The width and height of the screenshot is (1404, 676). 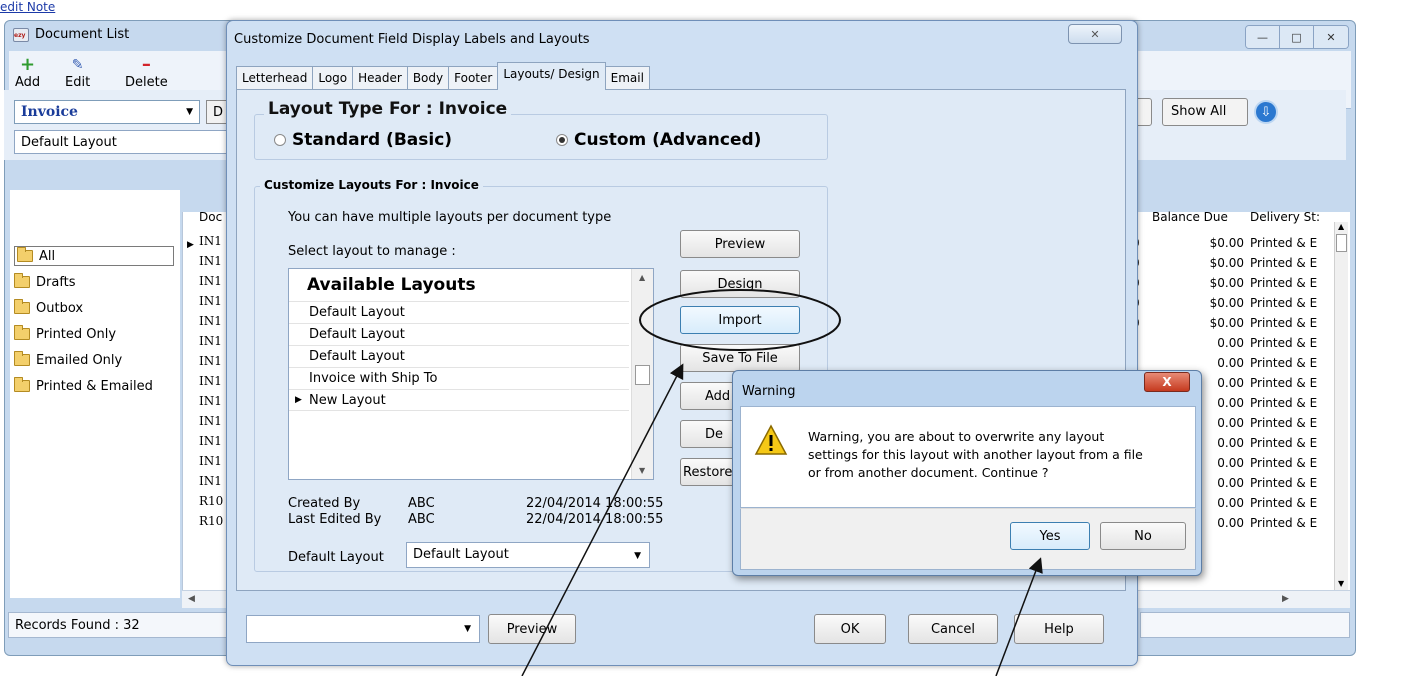 I want to click on list-scrollbar: ▲ ▼, so click(x=642, y=374).